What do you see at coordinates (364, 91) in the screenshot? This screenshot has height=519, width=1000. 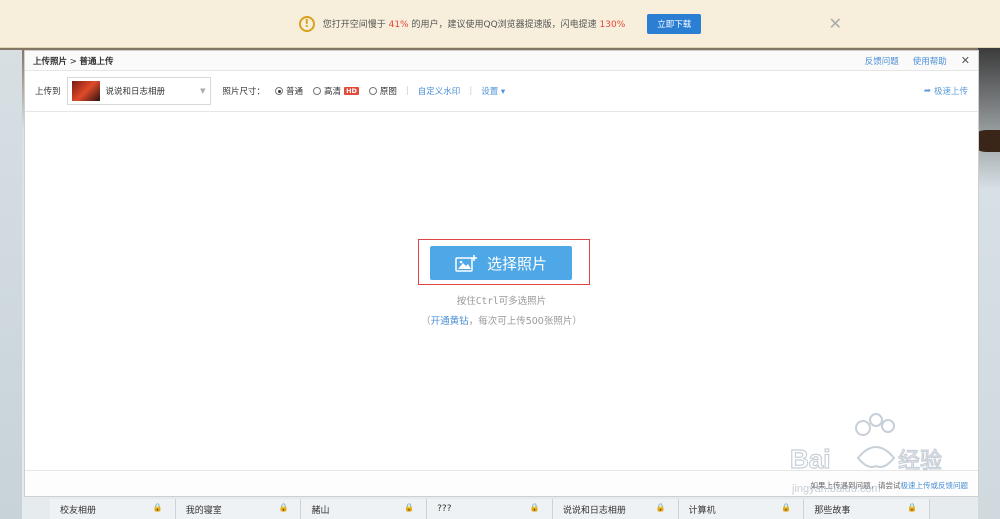 I see `photo-size-group: 照片尺寸： 普通 高清 HD 原图 | 自定义水印 | 设置 ▾` at bounding box center [364, 91].